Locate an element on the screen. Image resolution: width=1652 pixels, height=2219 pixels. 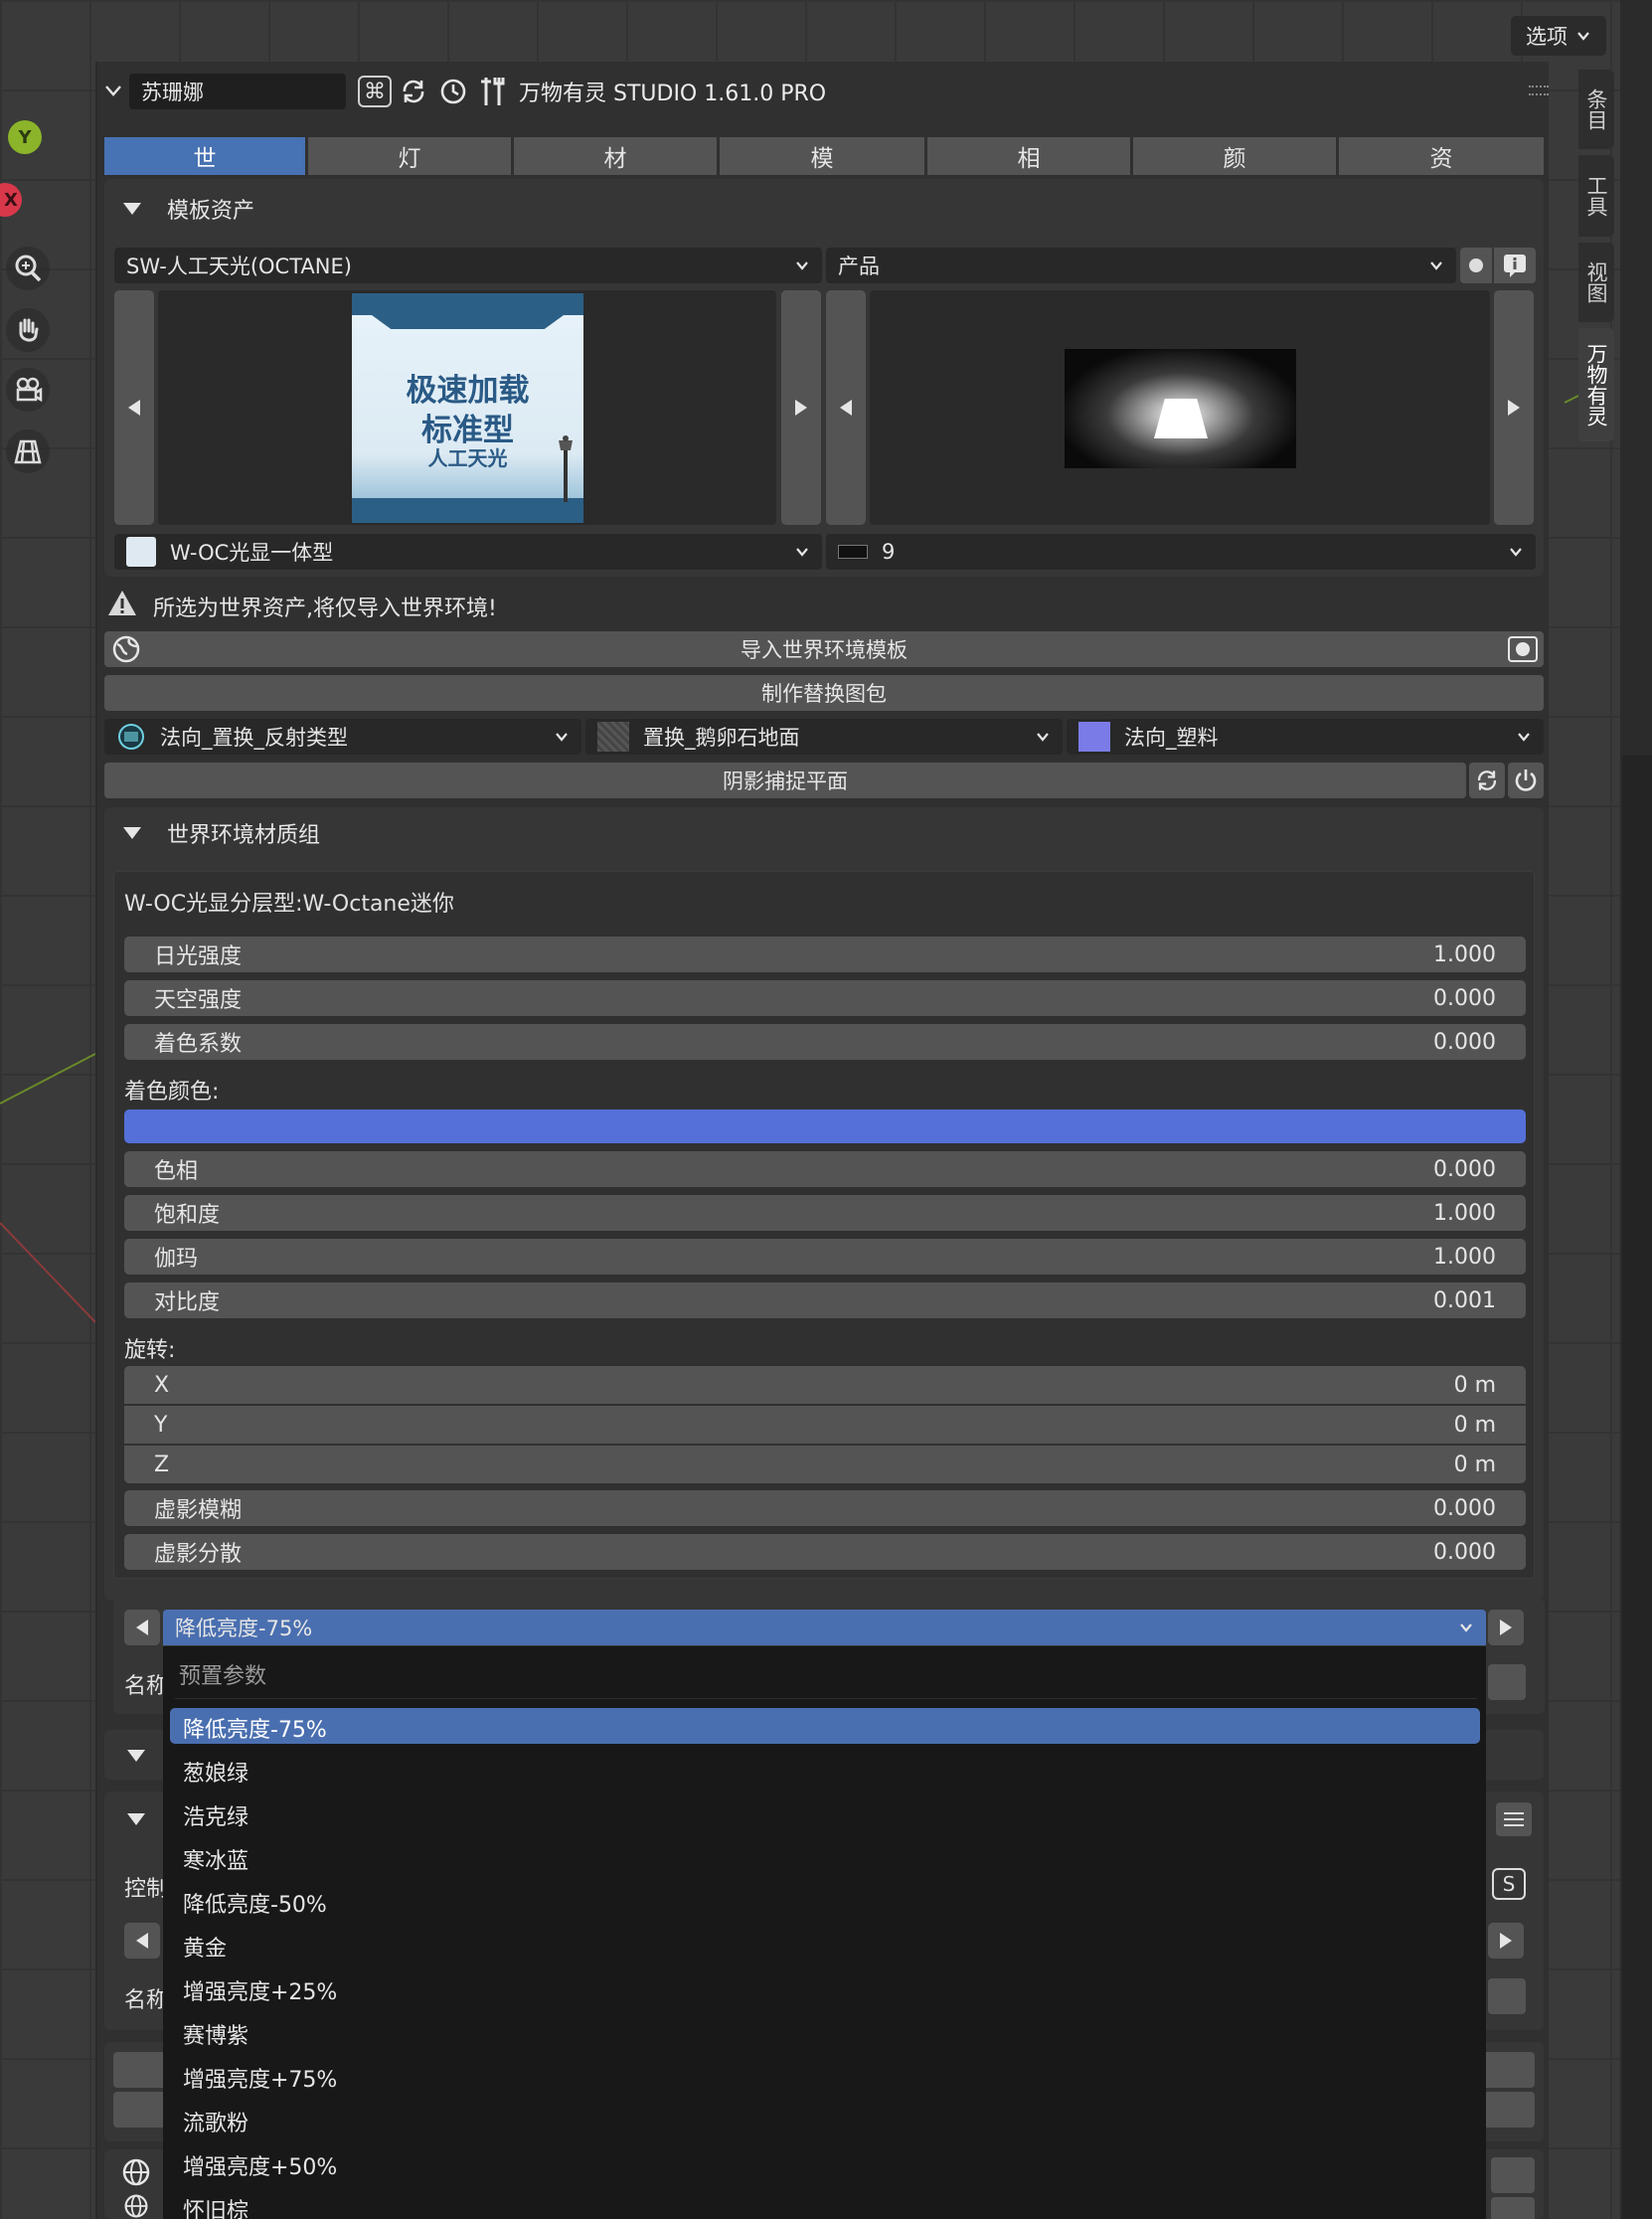
gamma-field: 伽玛 1.000 is located at coordinates (825, 1257).